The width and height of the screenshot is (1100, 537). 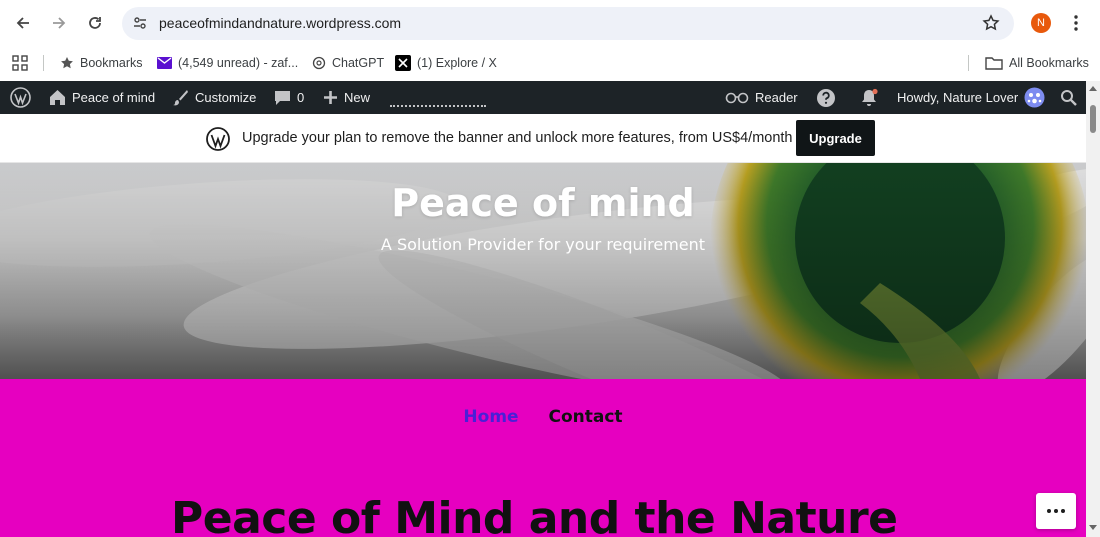 I want to click on plus-icon, so click(x=330, y=97).